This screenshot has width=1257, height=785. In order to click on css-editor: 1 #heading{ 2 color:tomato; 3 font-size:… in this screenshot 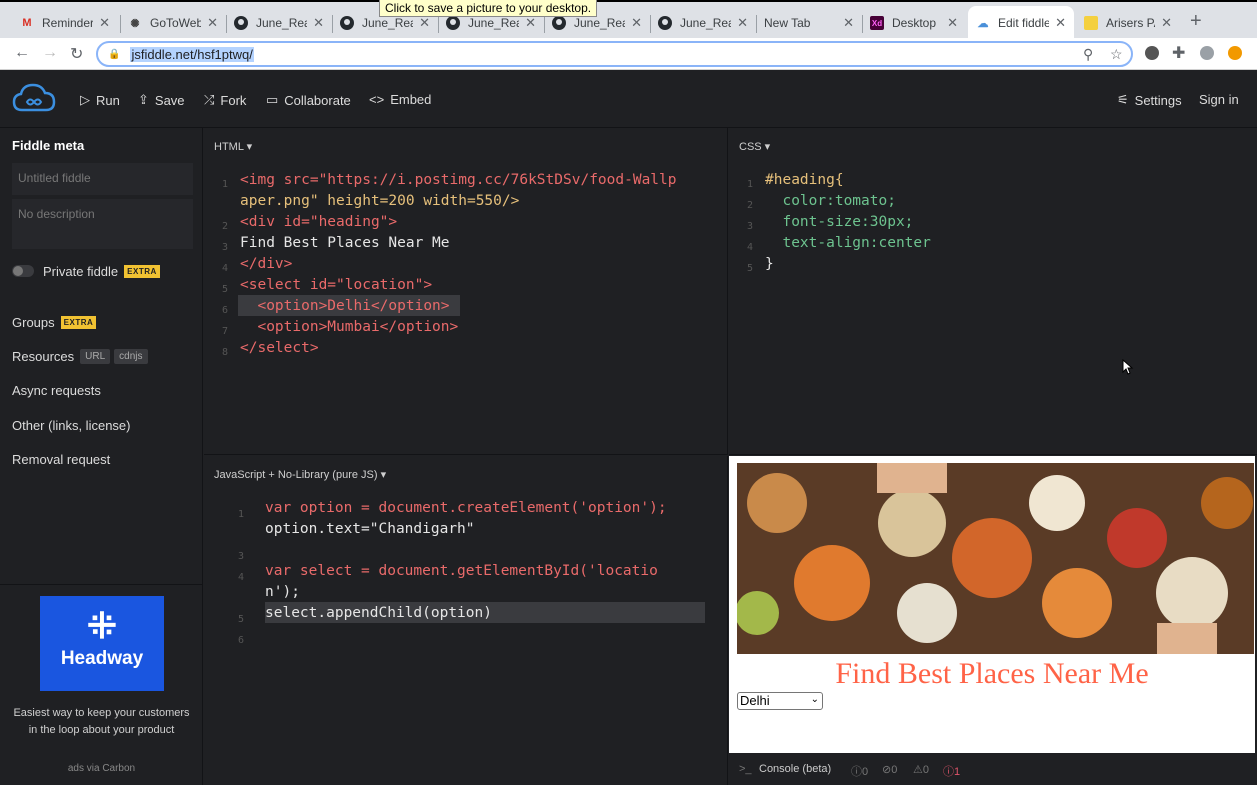, I will do `click(989, 310)`.